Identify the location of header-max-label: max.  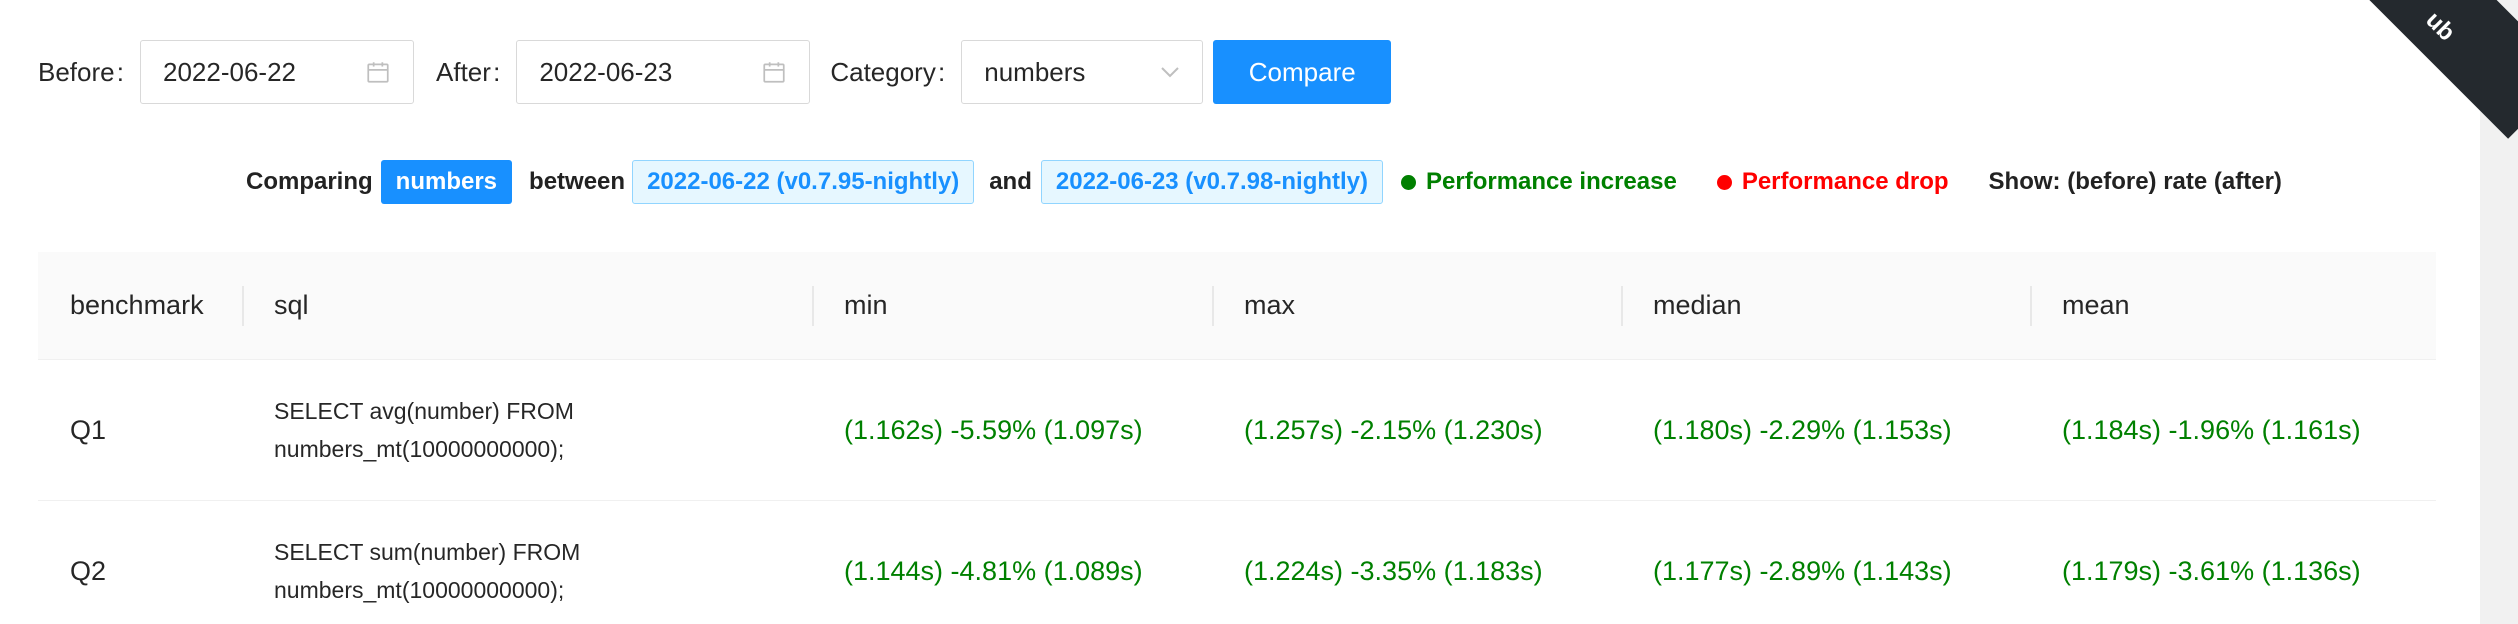
(1270, 305).